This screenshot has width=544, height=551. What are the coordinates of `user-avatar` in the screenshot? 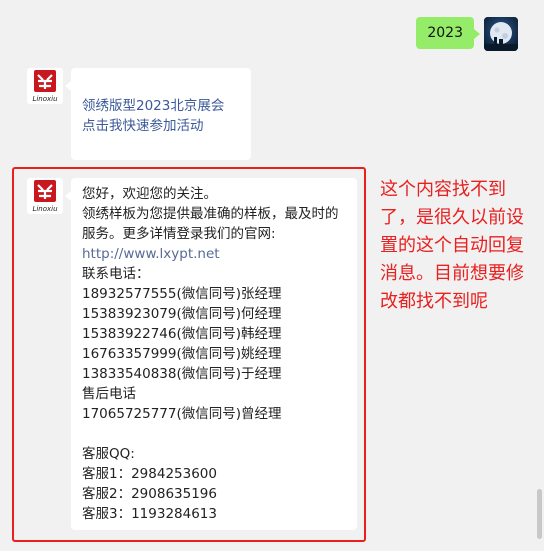 It's located at (501, 34).